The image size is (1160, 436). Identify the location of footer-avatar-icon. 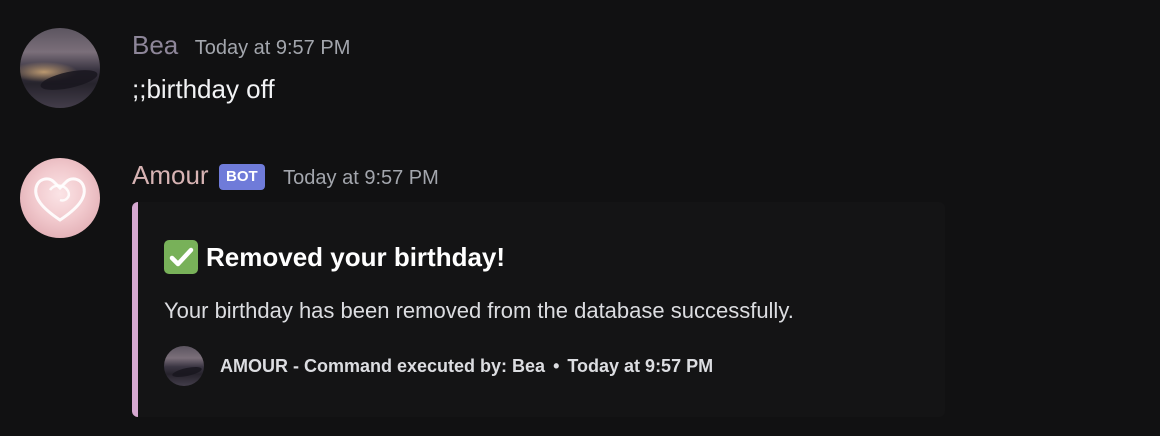
(184, 366).